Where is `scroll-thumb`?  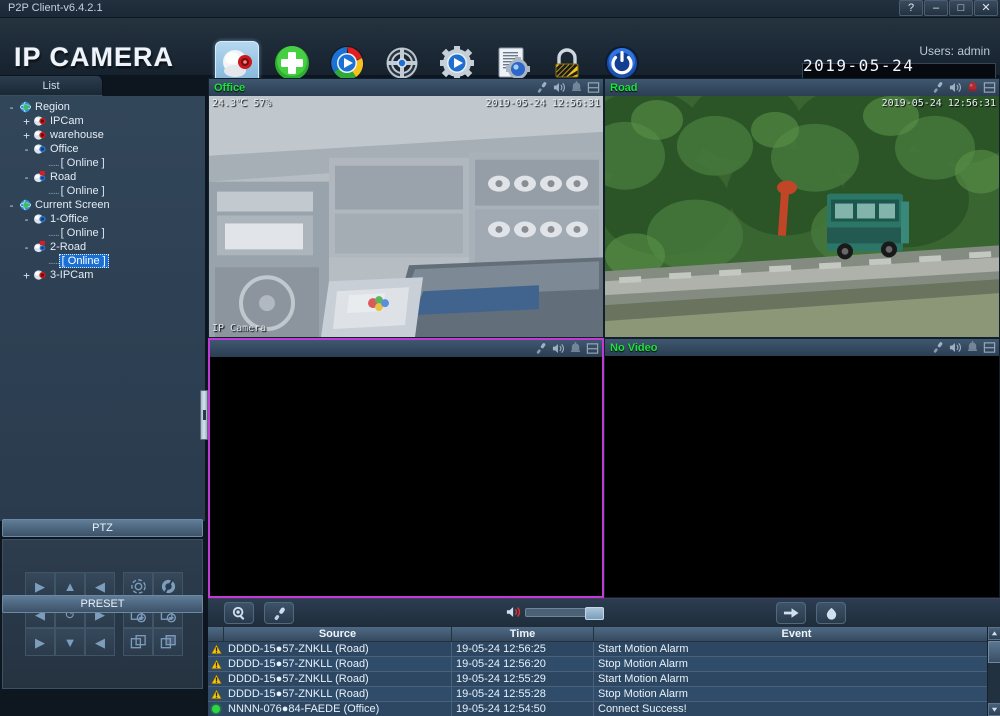 scroll-thumb is located at coordinates (994, 652).